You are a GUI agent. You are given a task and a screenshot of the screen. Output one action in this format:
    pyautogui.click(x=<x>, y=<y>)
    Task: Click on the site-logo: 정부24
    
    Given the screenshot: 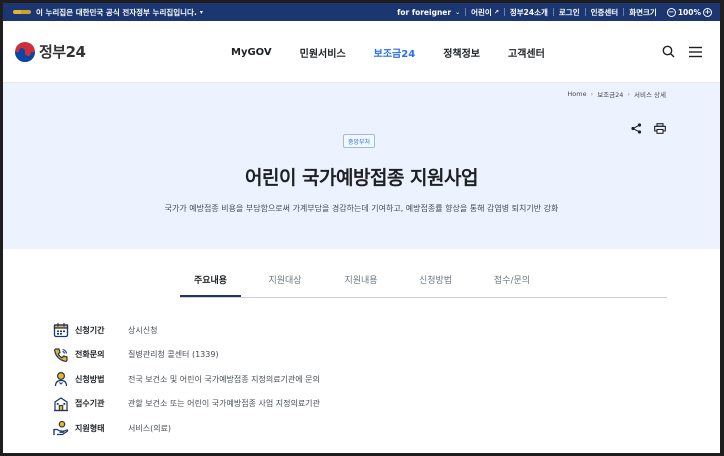 What is the action you would take?
    pyautogui.click(x=50, y=51)
    